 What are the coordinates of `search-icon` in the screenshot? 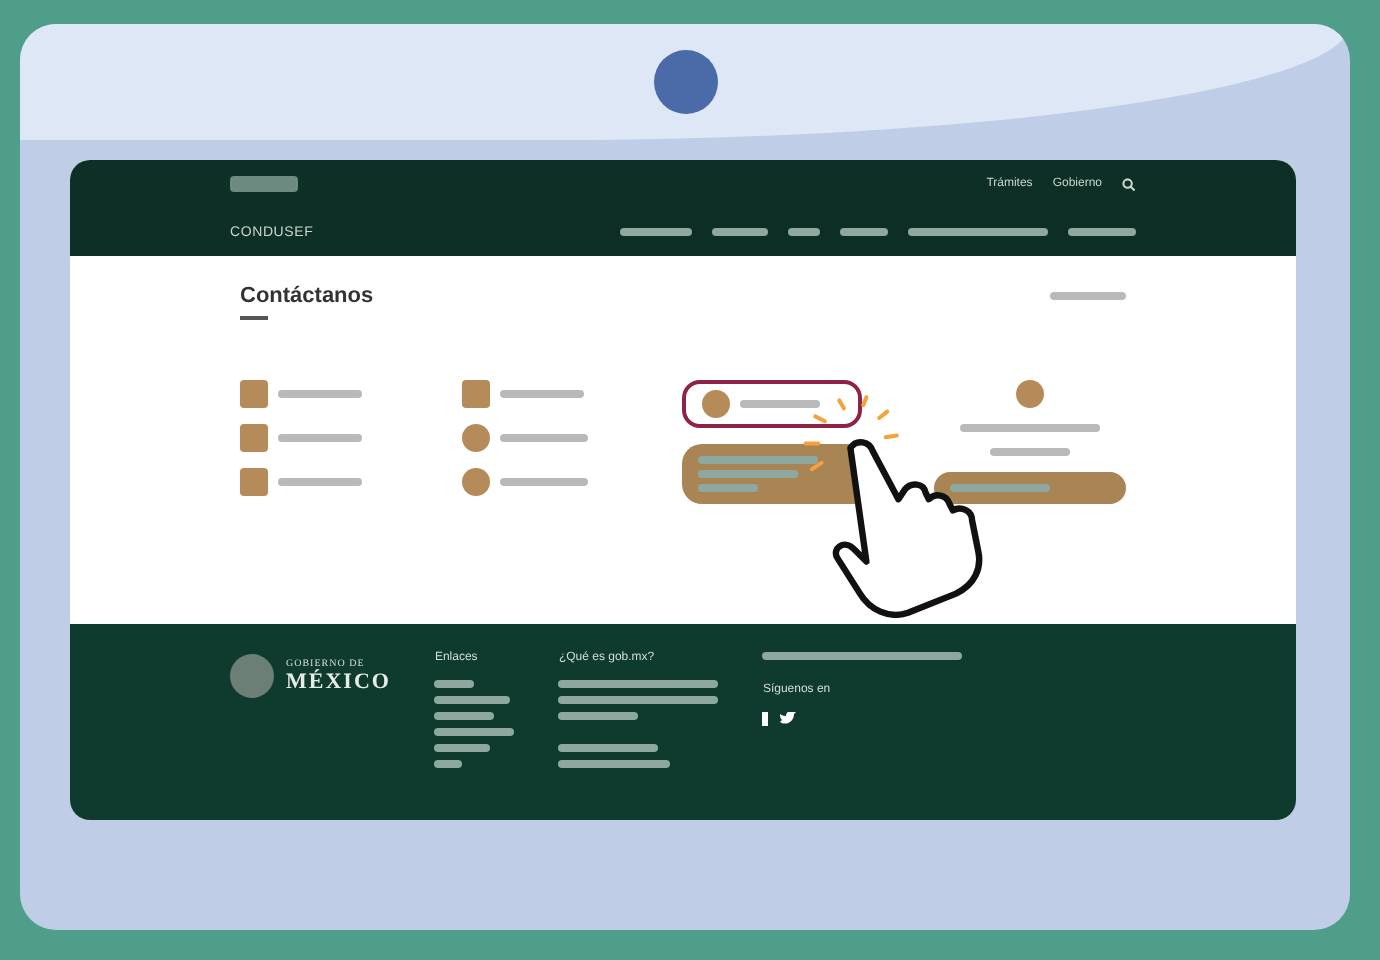 It's located at (1129, 184).